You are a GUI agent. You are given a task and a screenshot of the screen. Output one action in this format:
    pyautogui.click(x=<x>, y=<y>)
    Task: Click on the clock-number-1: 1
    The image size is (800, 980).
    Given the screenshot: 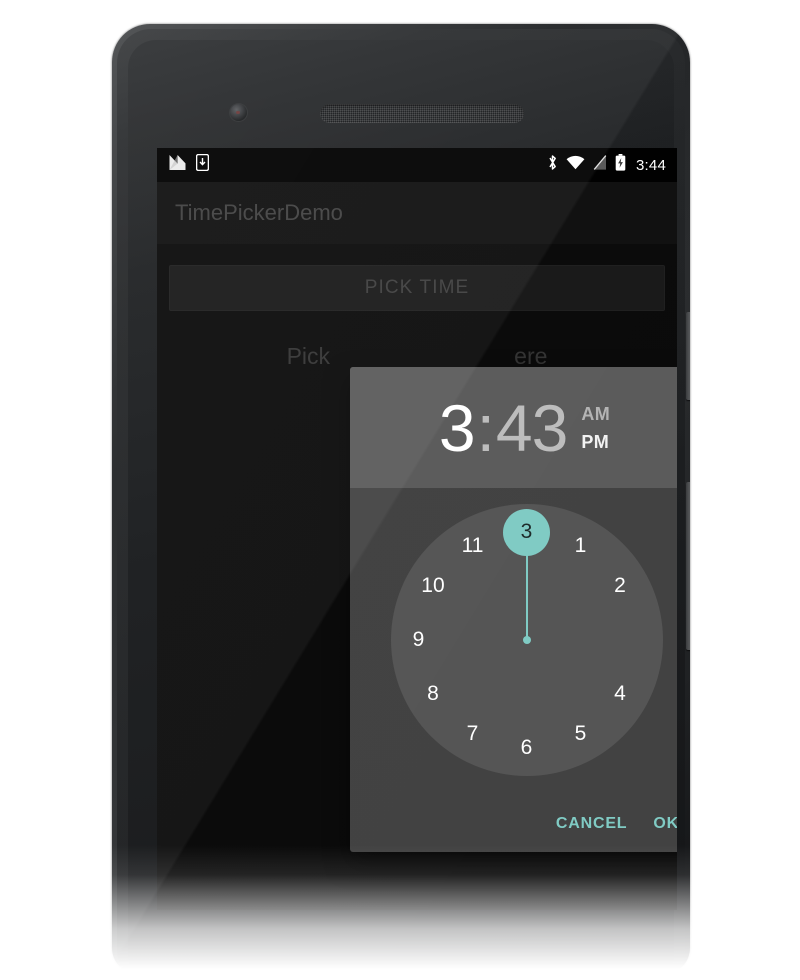 What is the action you would take?
    pyautogui.click(x=581, y=546)
    